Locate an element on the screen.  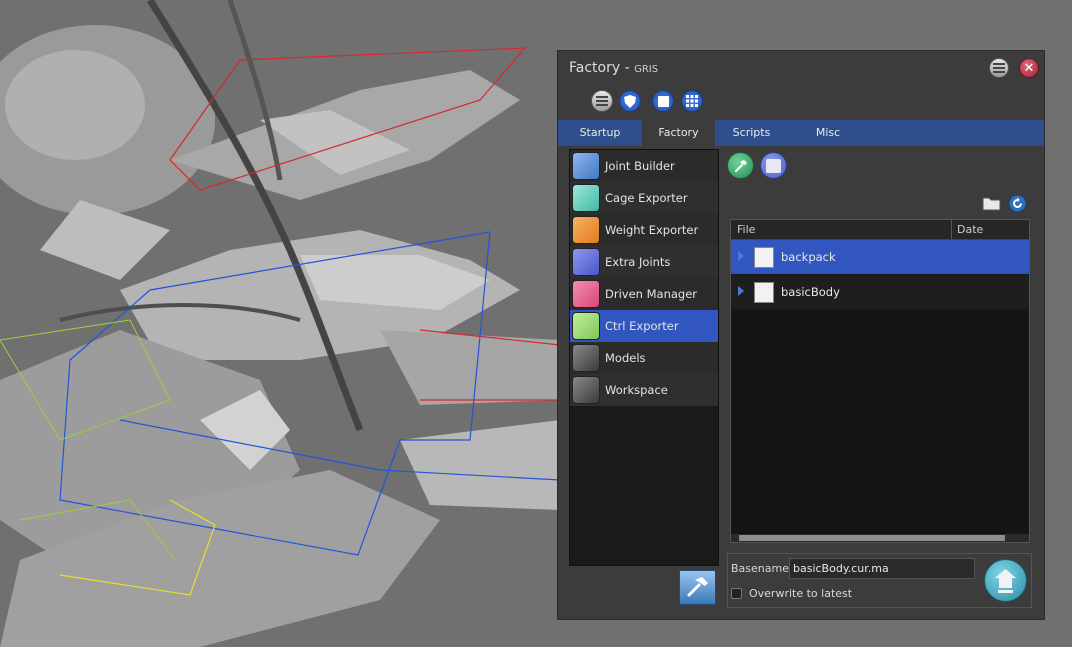
window-title: Factory - GRIS is located at coordinates (613, 68).